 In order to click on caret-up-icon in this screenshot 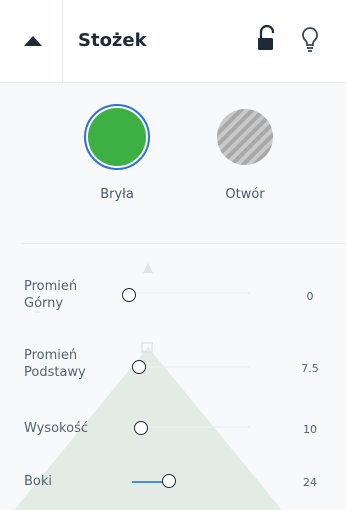, I will do `click(33, 41)`.